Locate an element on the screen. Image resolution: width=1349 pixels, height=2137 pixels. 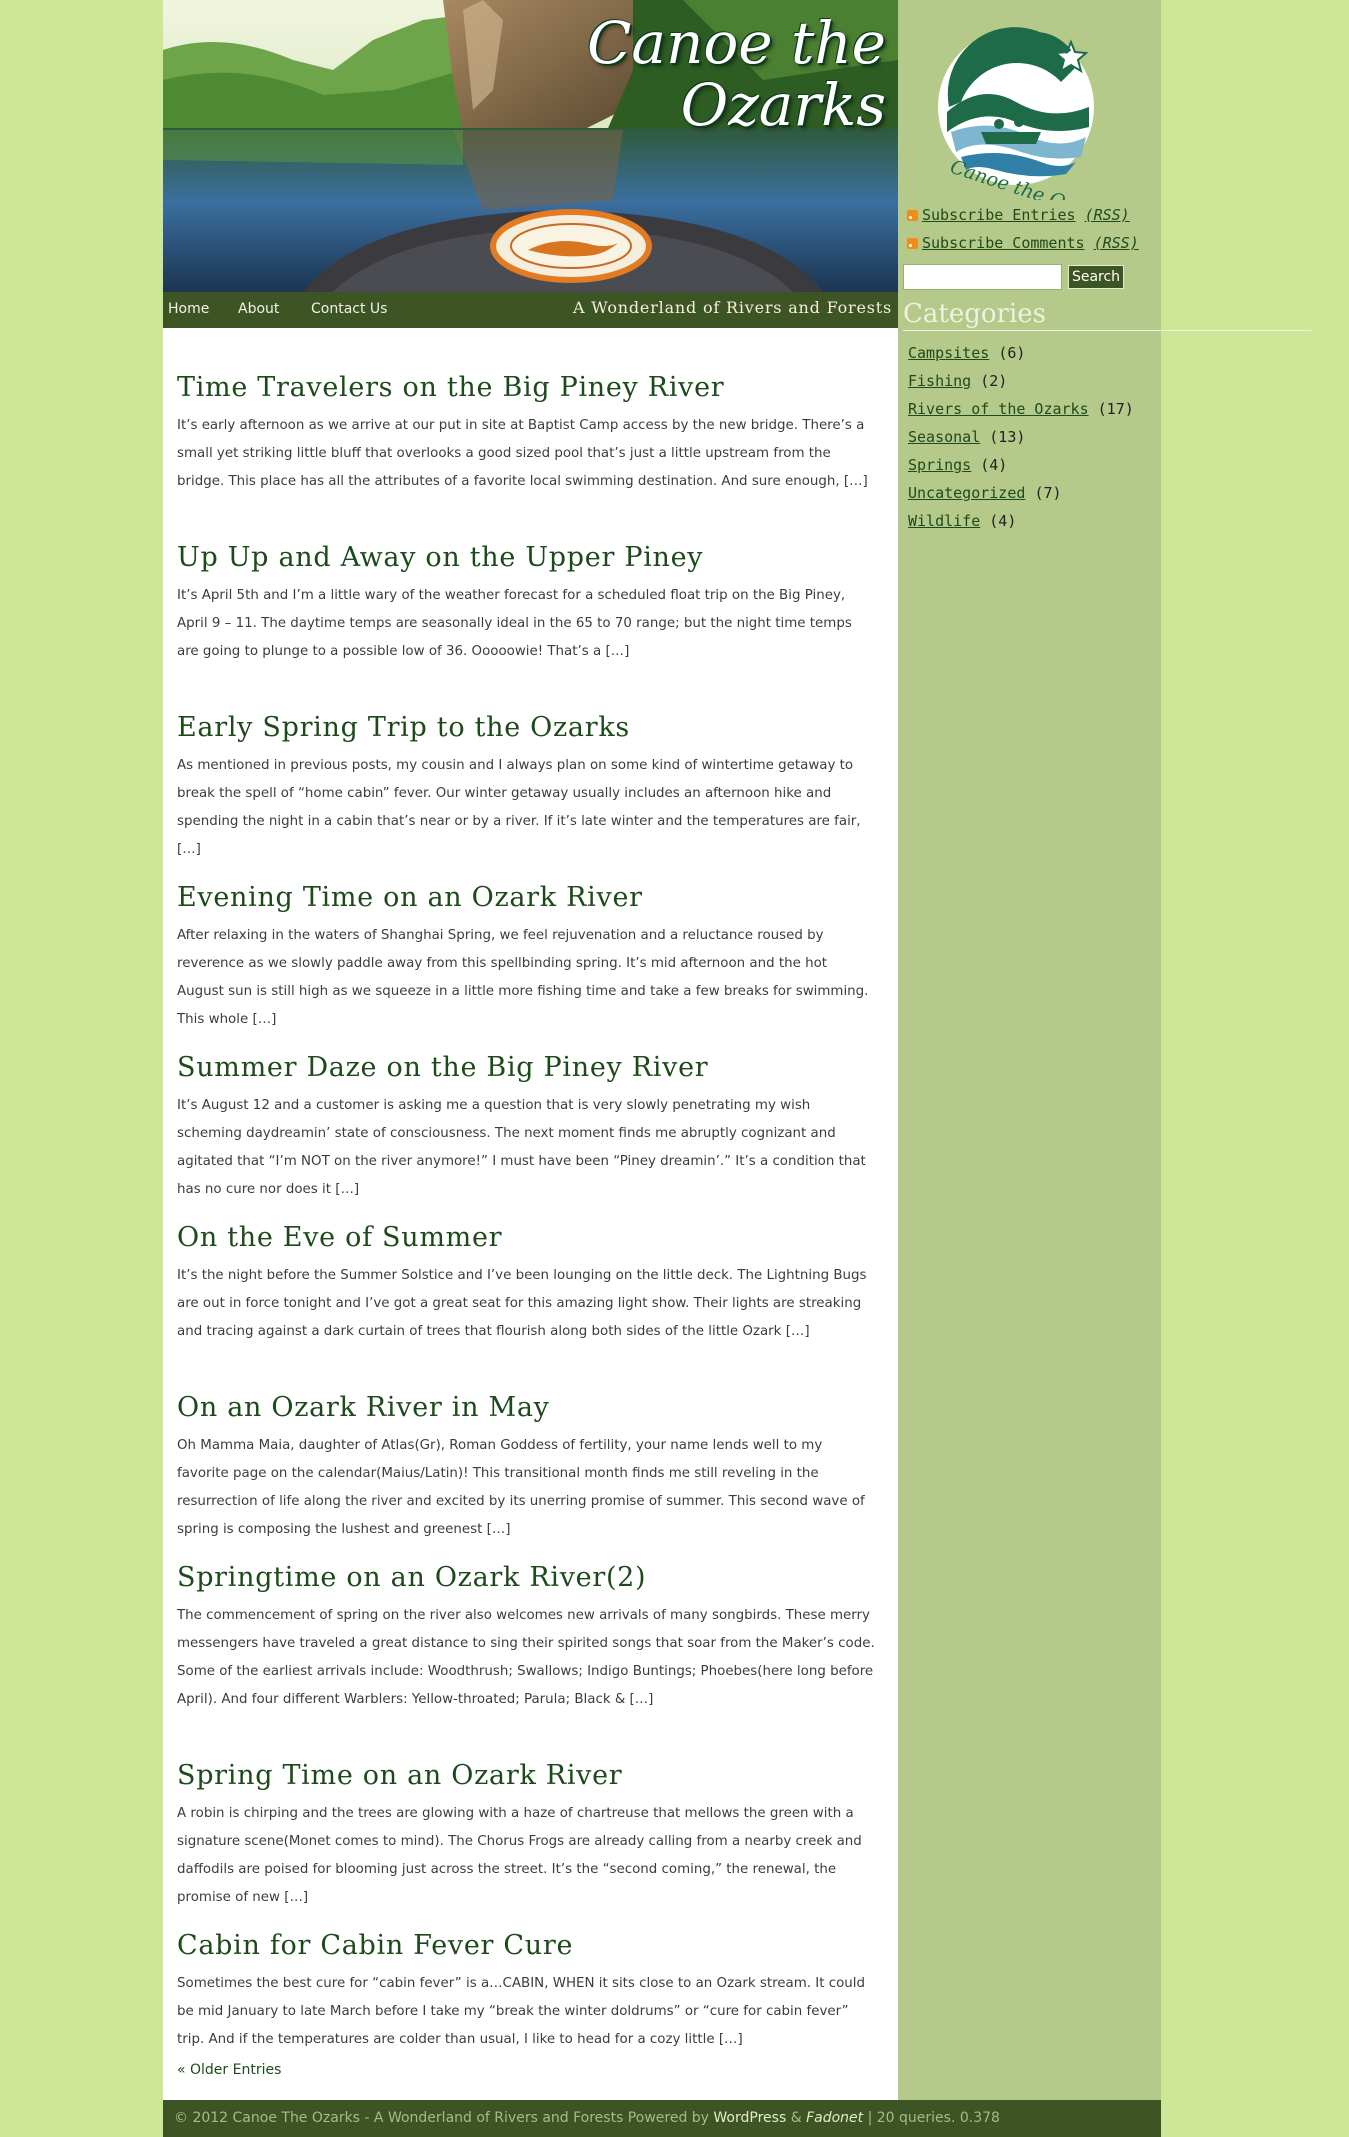
category-item: Rivers of the Ozarks (17) is located at coordinates (1021, 411).